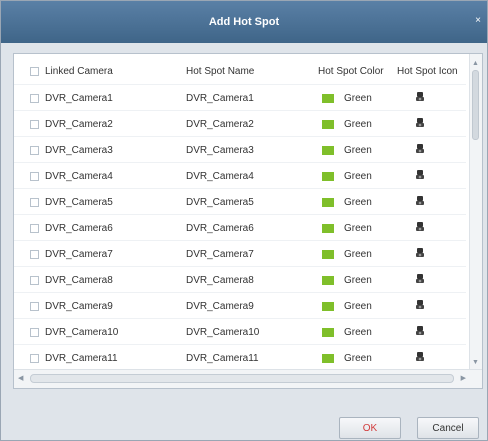 Image resolution: width=488 pixels, height=441 pixels. Describe the element at coordinates (351, 71) in the screenshot. I see `header-hot-spot-color: Hot Spot Color` at that location.